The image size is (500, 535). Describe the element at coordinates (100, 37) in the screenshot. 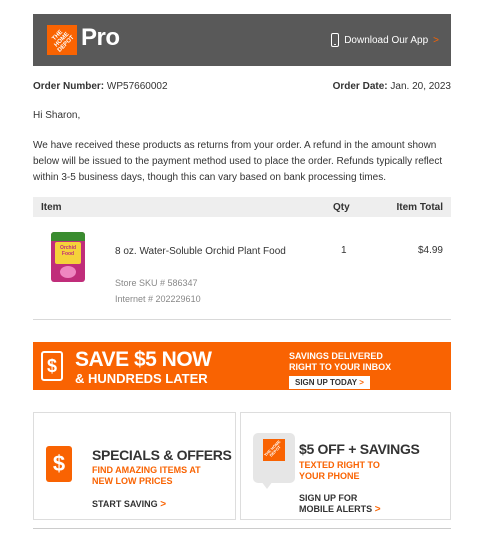

I see `pro-wordmark: Pro` at that location.